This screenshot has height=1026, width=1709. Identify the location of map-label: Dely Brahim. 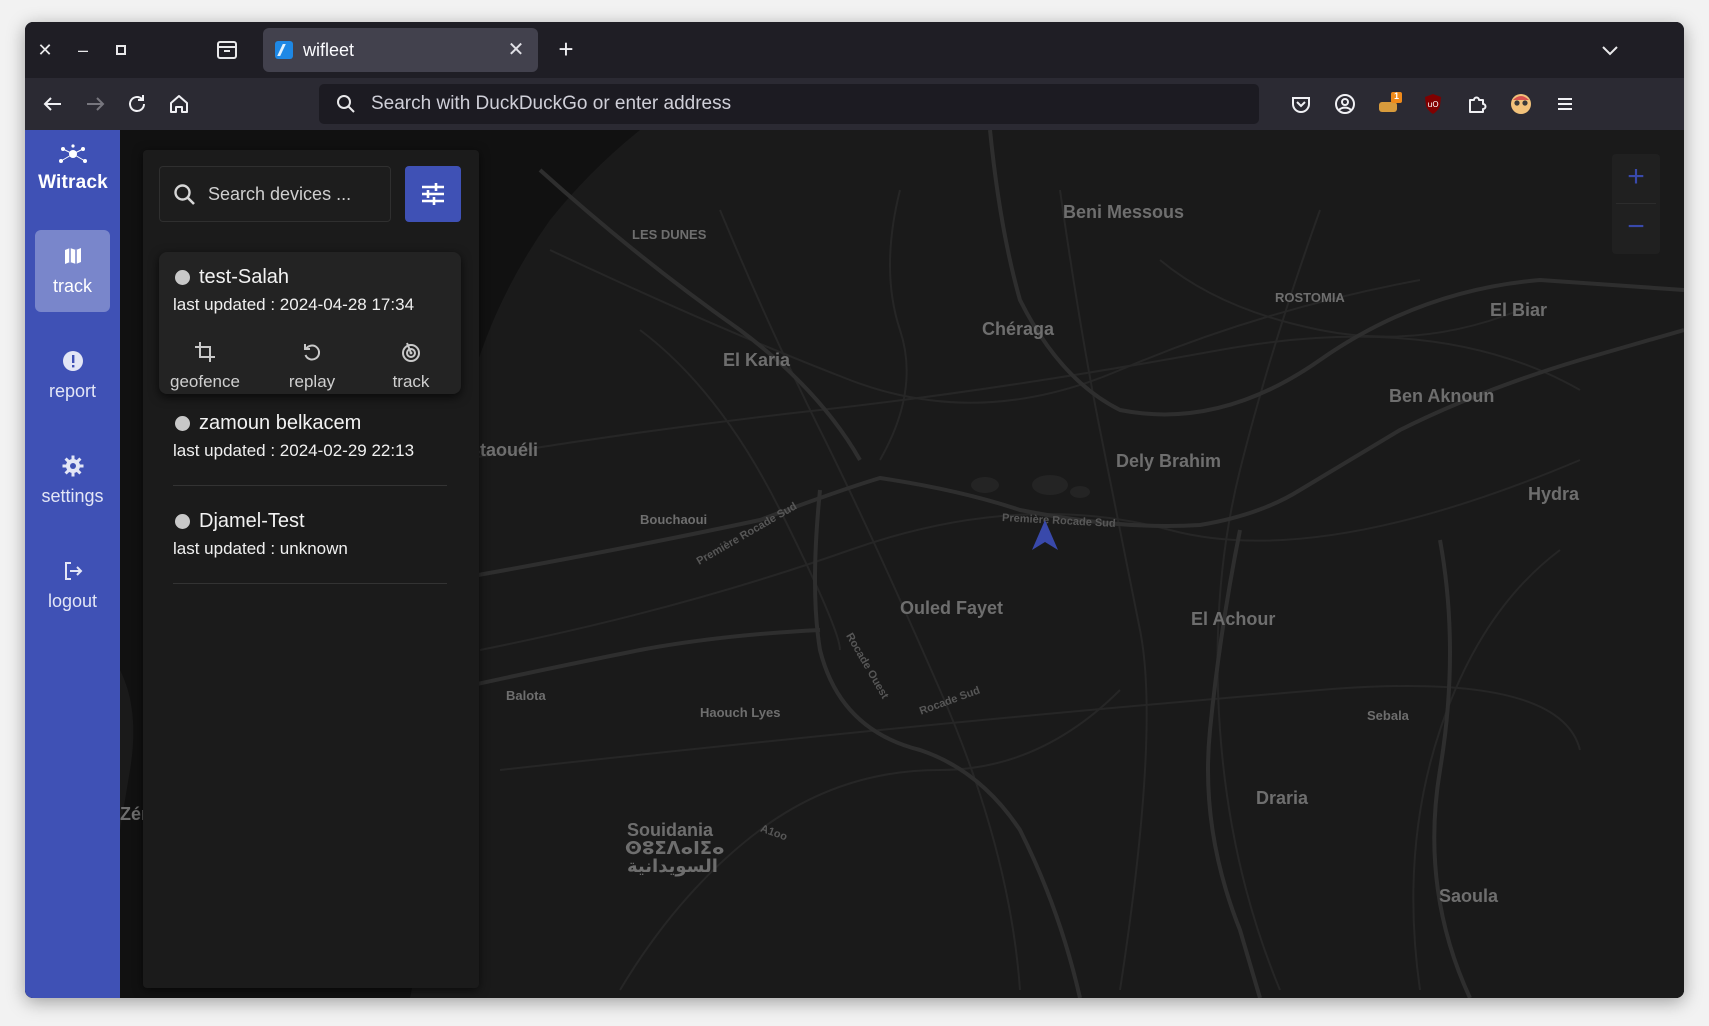
(1169, 461).